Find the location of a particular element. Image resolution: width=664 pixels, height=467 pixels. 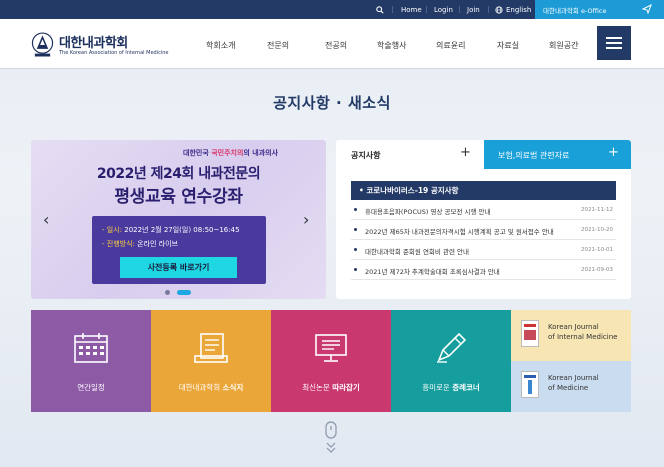

tile-caption: 최신논문 따라잡기 is located at coordinates (331, 387).